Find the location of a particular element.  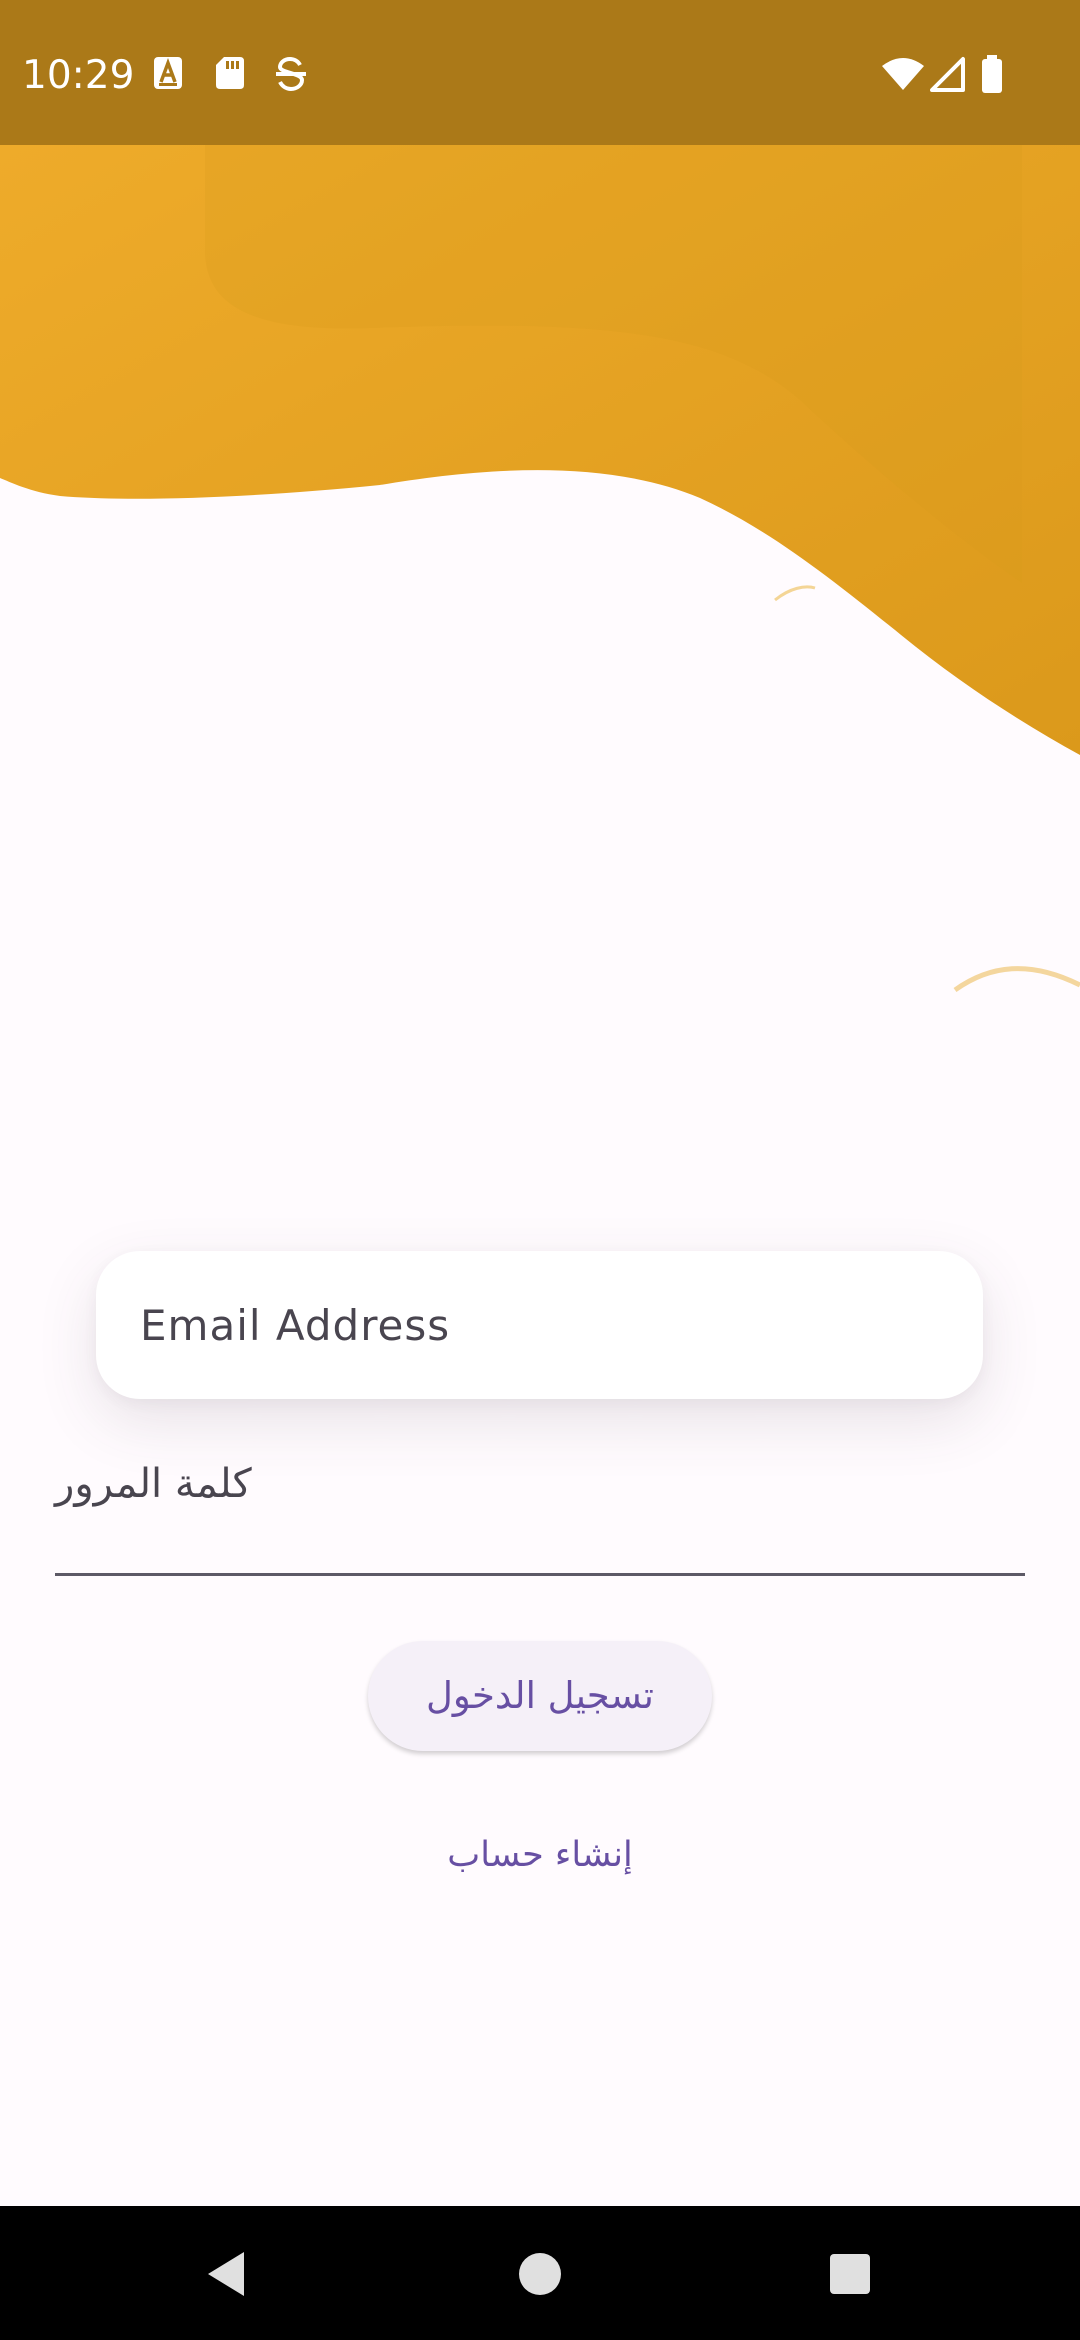

sync-icon is located at coordinates (291, 74).